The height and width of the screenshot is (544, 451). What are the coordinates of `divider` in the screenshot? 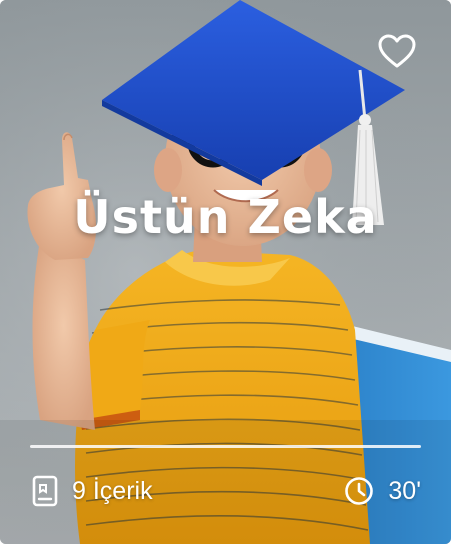 It's located at (225, 446).